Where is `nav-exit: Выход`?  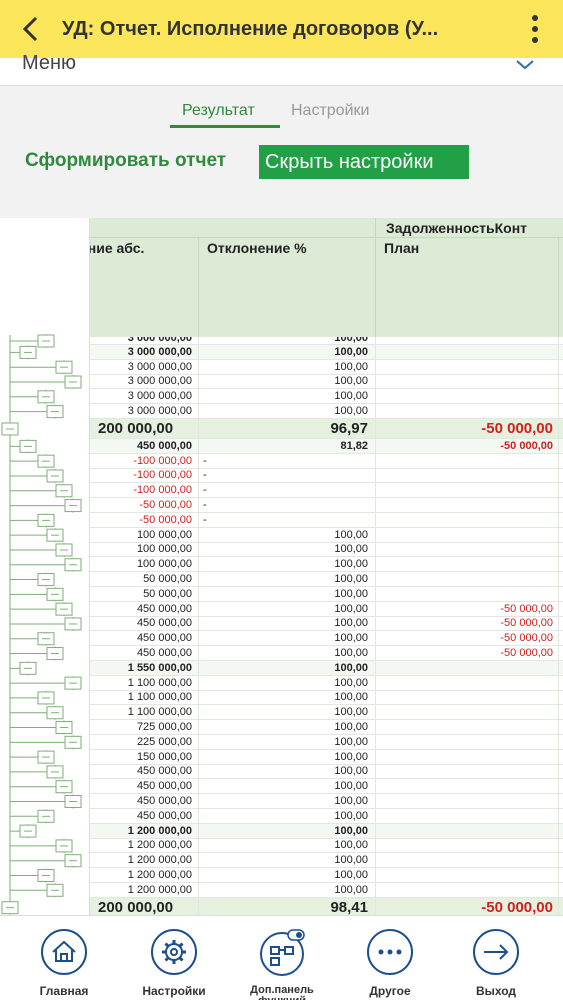 nav-exit: Выход is located at coordinates (496, 962).